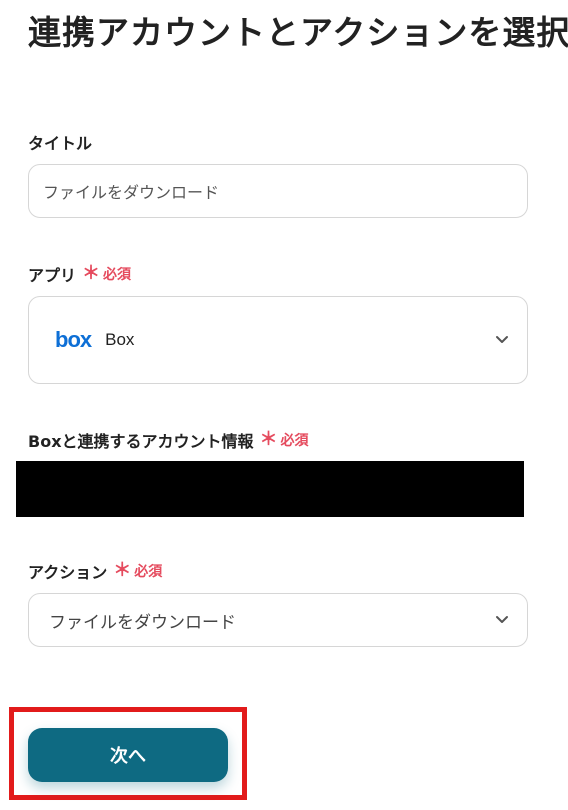 The width and height of the screenshot is (568, 810). Describe the element at coordinates (68, 572) in the screenshot. I see `action-label-text: アクション` at that location.